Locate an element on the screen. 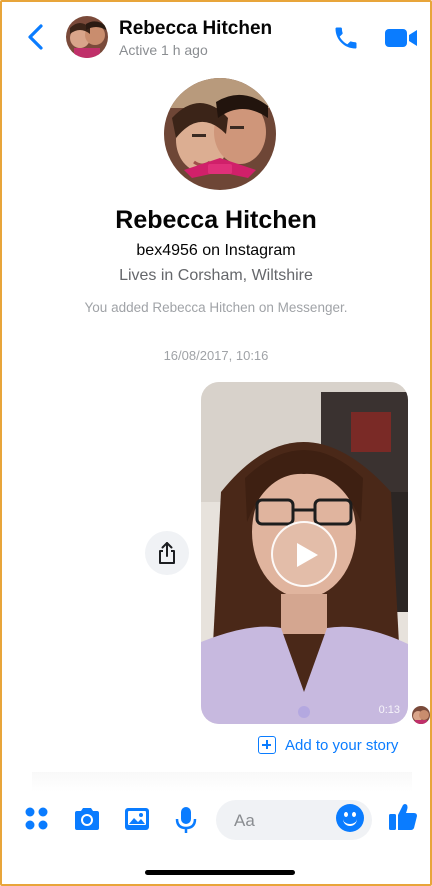  emoji-icon is located at coordinates (350, 818).